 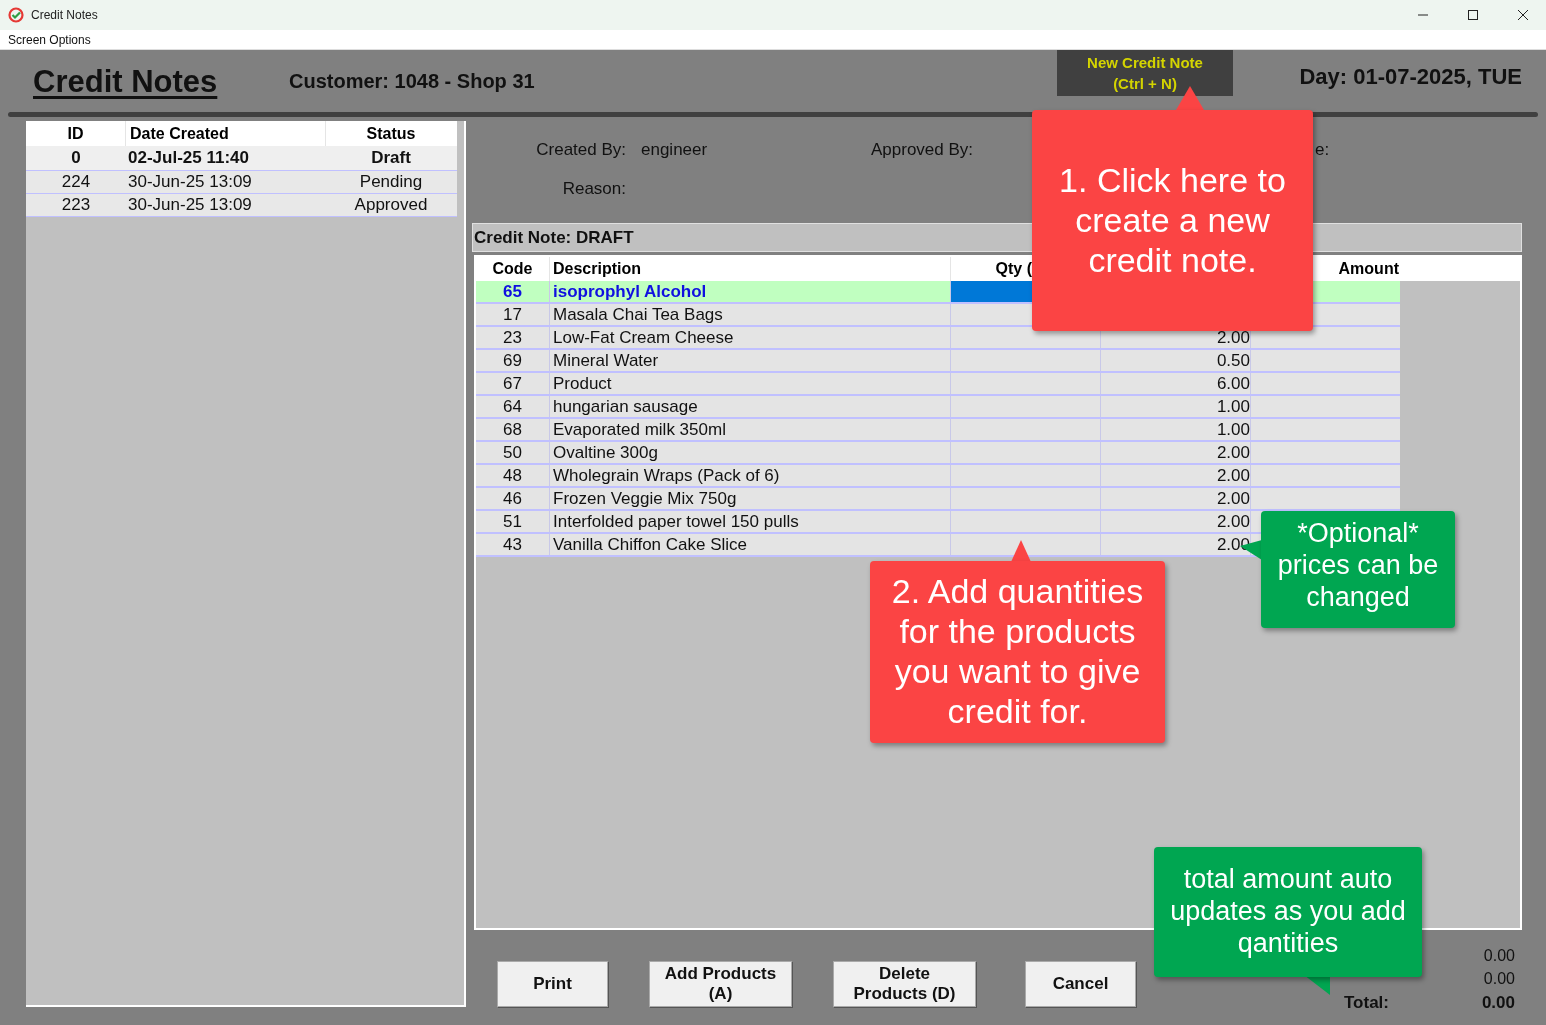 I want to click on action-button: Print, so click(x=552, y=984).